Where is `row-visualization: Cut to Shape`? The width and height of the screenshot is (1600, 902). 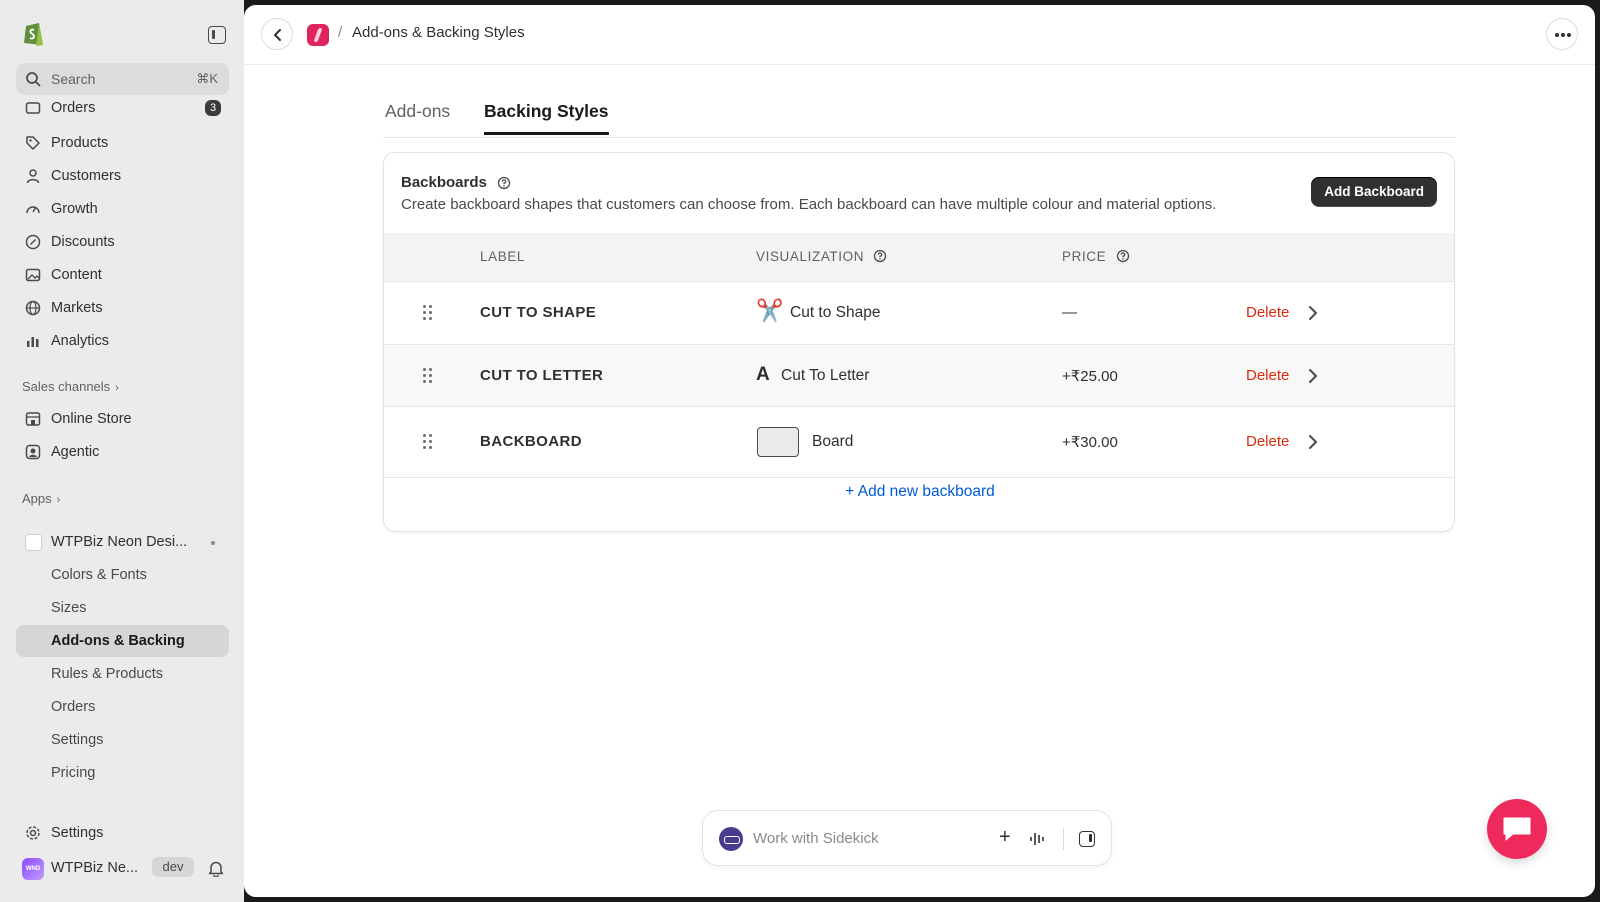 row-visualization: Cut to Shape is located at coordinates (835, 312).